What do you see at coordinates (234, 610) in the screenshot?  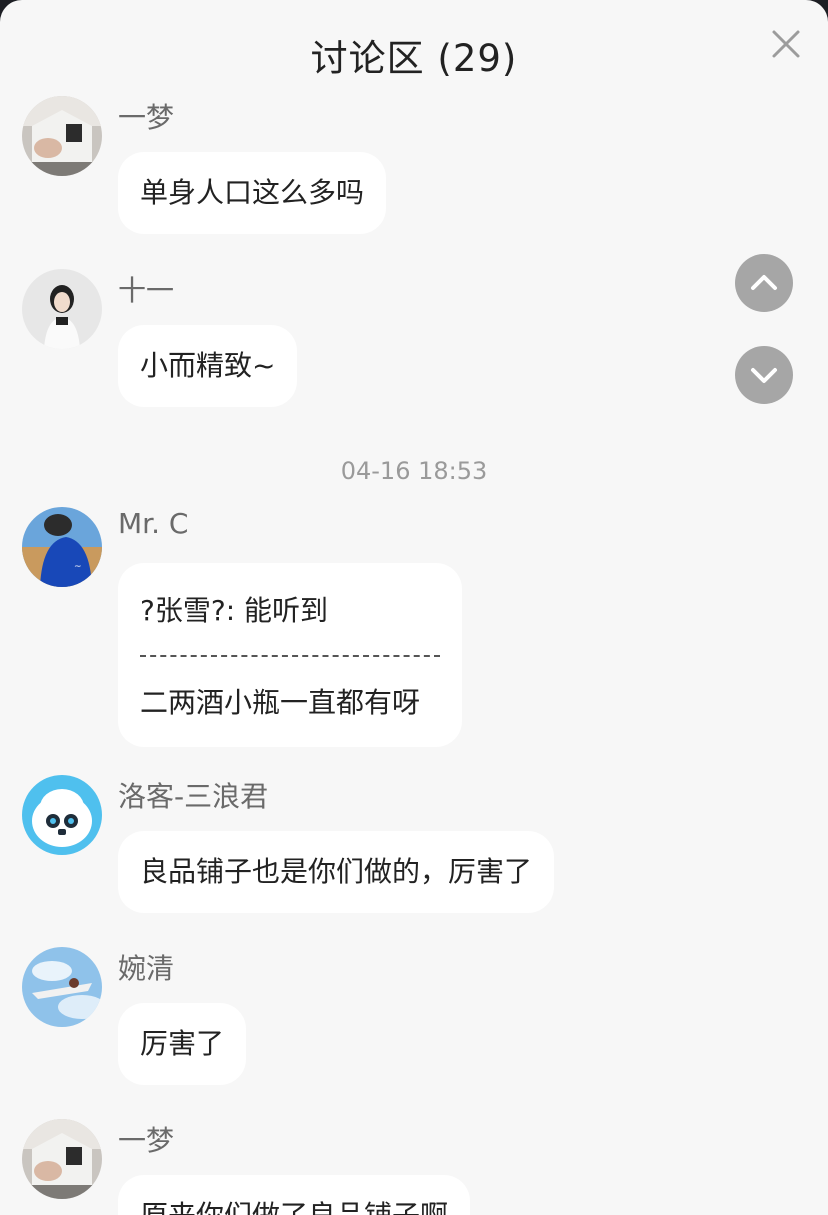 I see `quoted-message: ?张雪?: 能听到` at bounding box center [234, 610].